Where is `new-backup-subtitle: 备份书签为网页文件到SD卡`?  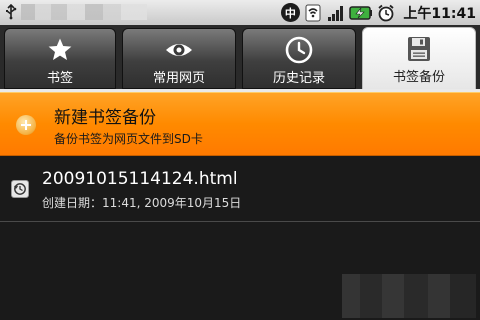 new-backup-subtitle: 备份书签为网页文件到SD卡 is located at coordinates (128, 139).